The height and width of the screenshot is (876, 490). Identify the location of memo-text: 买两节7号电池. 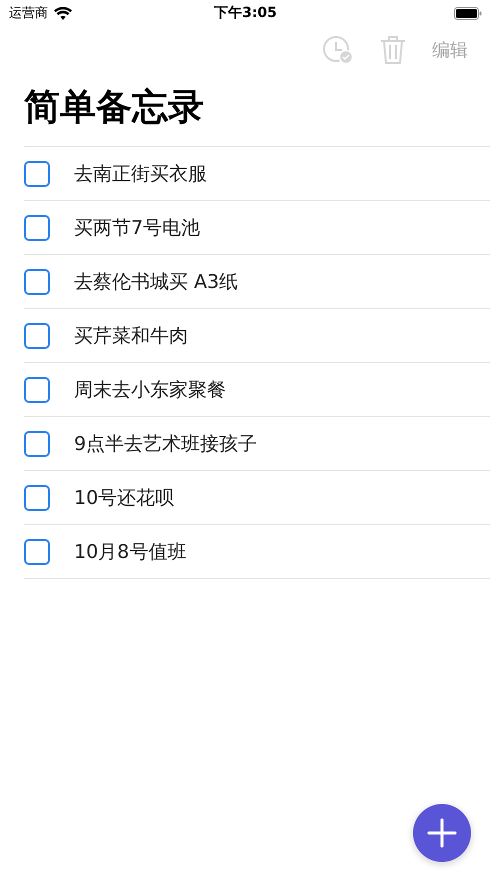
(137, 228).